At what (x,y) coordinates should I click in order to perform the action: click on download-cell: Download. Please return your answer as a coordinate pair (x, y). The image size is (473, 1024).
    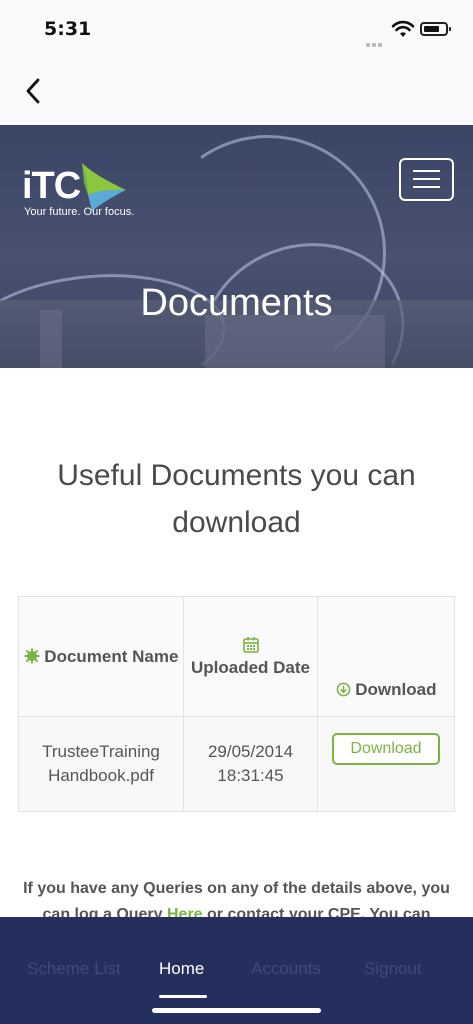
    Looking at the image, I should click on (386, 764).